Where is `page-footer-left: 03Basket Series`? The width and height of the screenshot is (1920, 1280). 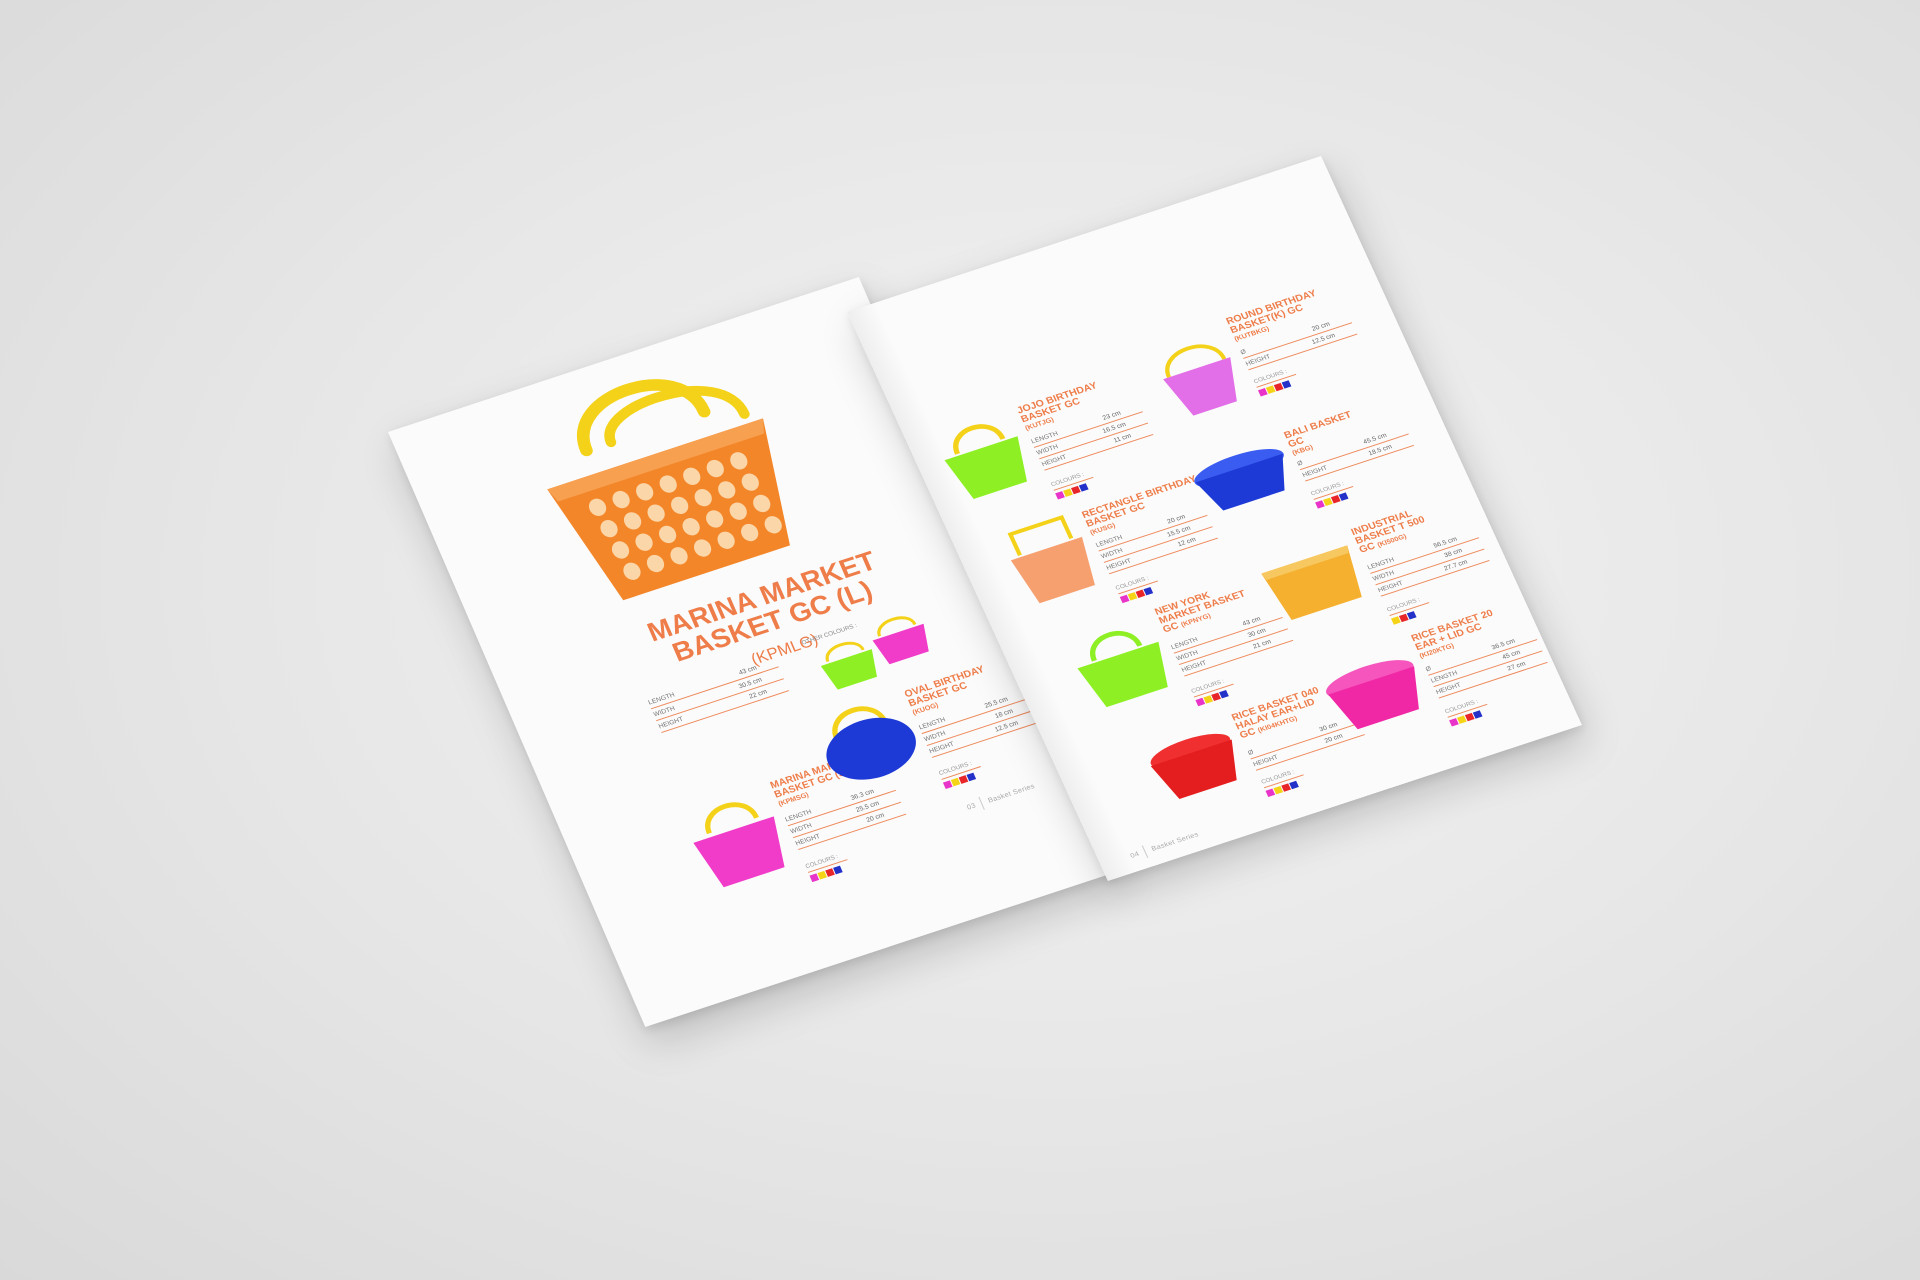
page-footer-left: 03Basket Series is located at coordinates (1001, 797).